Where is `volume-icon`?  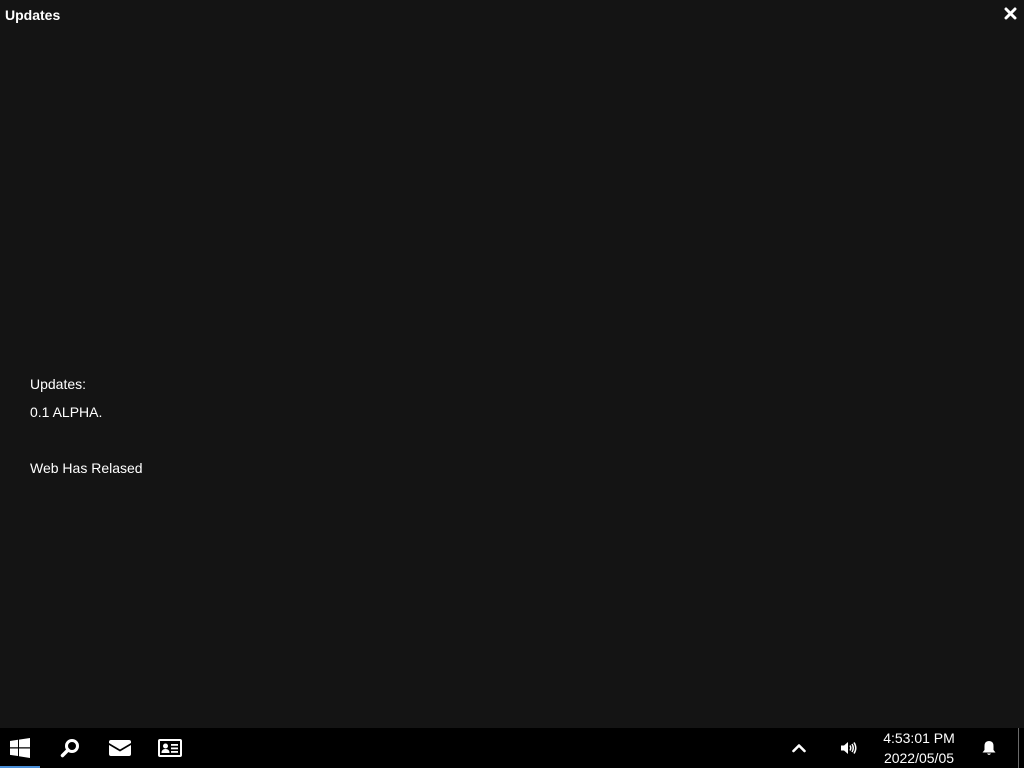
volume-icon is located at coordinates (849, 748).